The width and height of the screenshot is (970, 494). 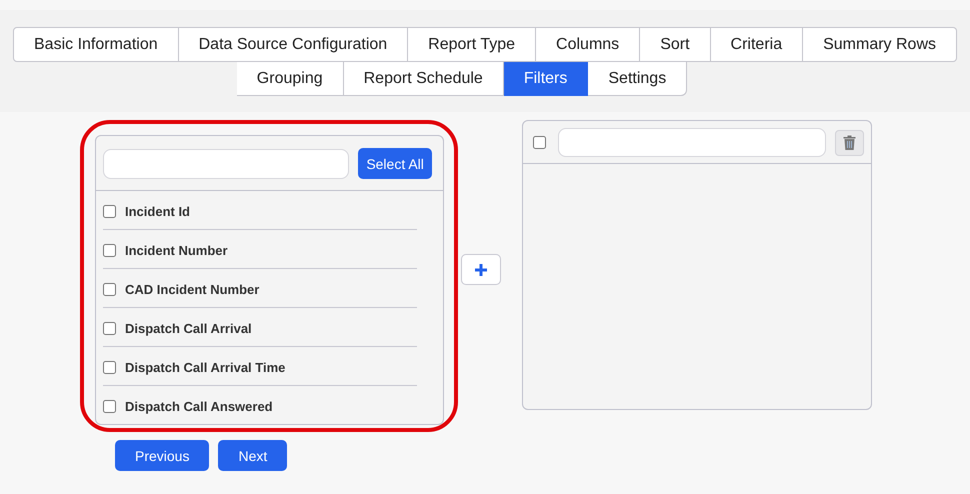 What do you see at coordinates (588, 44) in the screenshot?
I see `tab: Columns` at bounding box center [588, 44].